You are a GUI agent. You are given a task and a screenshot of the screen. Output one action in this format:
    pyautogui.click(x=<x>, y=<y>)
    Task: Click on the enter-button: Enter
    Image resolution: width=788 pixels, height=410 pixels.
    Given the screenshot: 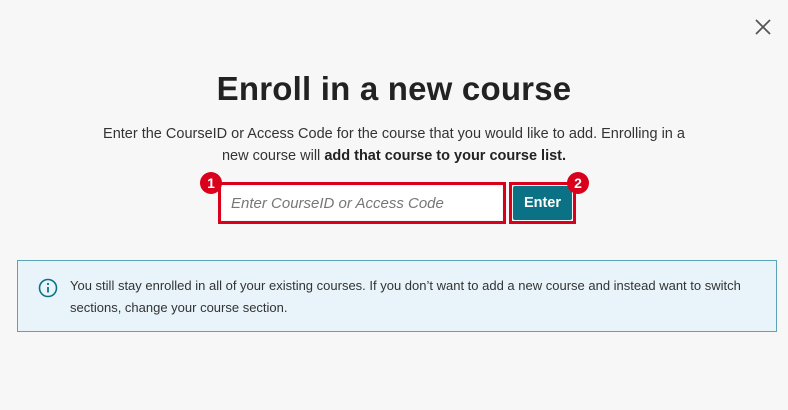 What is the action you would take?
    pyautogui.click(x=542, y=203)
    